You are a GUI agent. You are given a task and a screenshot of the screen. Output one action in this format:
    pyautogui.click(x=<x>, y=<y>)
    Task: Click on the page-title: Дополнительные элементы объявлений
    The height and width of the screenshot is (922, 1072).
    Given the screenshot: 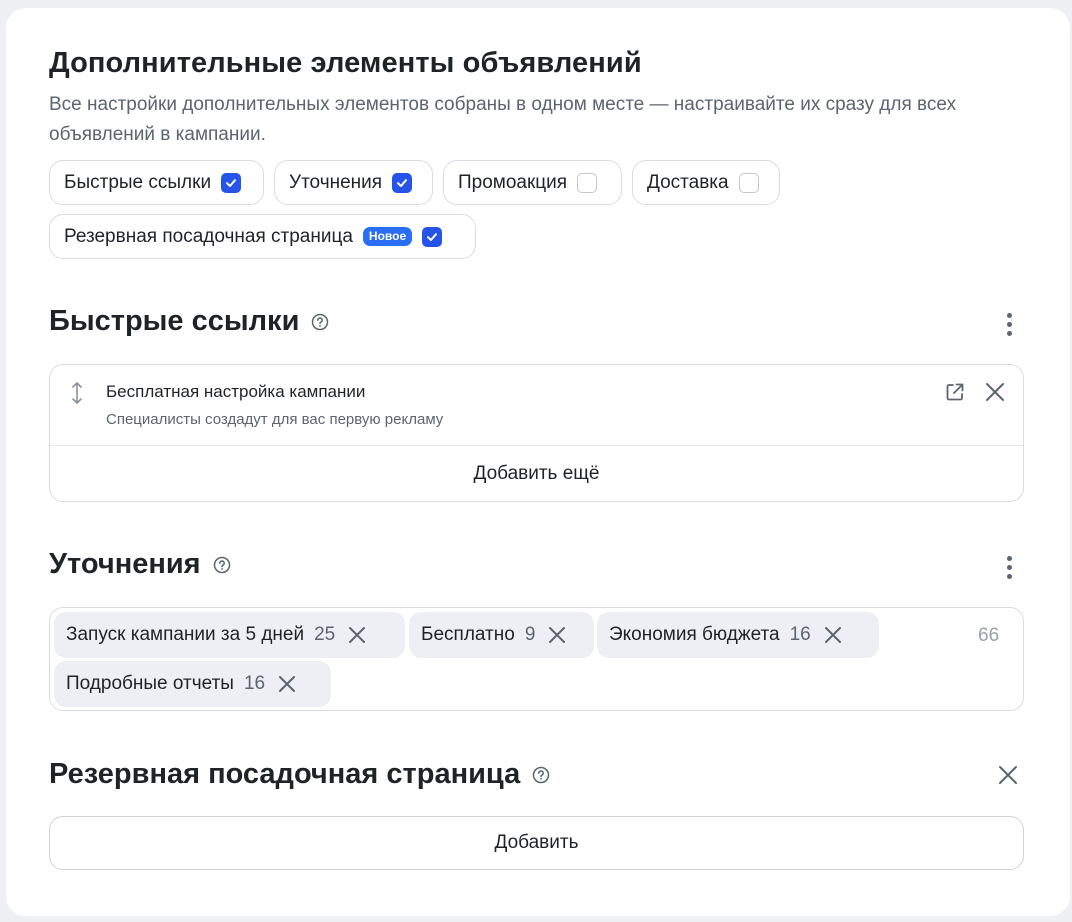 What is the action you would take?
    pyautogui.click(x=345, y=63)
    